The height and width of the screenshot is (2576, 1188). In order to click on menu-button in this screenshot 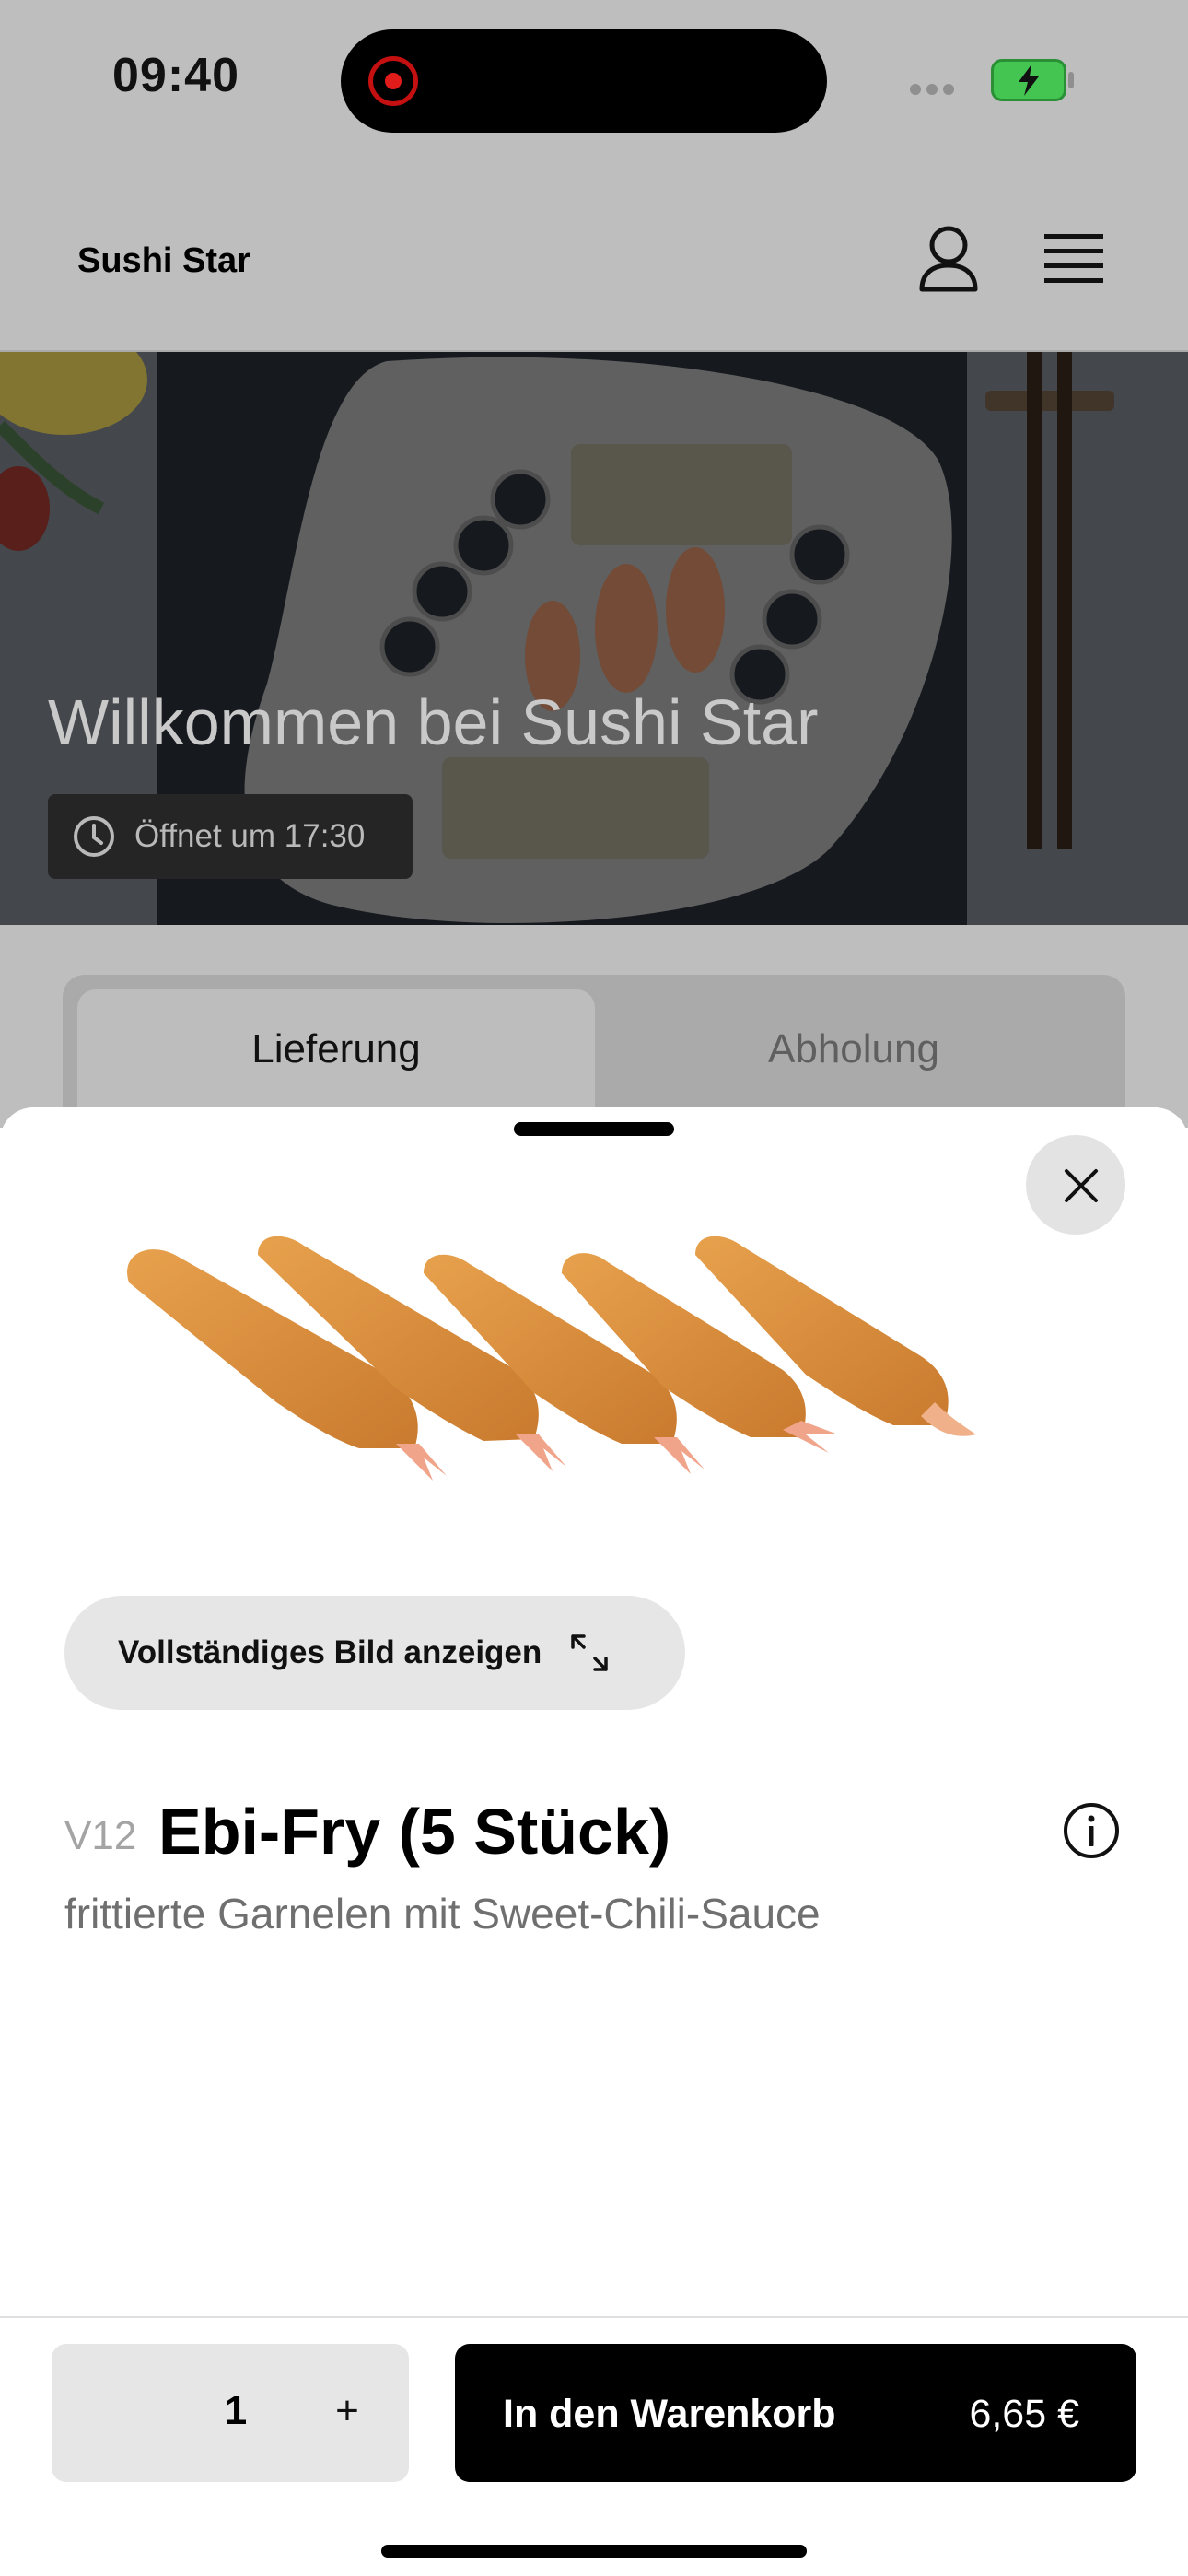, I will do `click(1073, 258)`.